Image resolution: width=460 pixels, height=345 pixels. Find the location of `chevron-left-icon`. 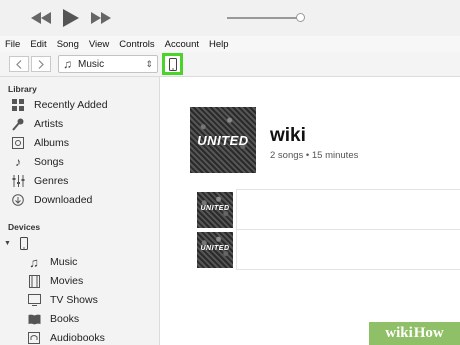

chevron-left-icon is located at coordinates (19, 64).